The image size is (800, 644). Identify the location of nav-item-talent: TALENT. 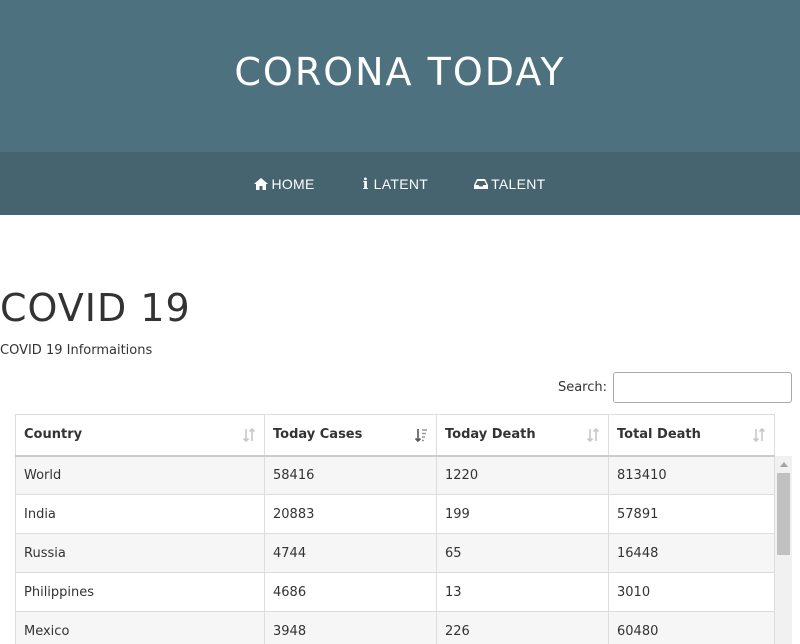
(509, 184).